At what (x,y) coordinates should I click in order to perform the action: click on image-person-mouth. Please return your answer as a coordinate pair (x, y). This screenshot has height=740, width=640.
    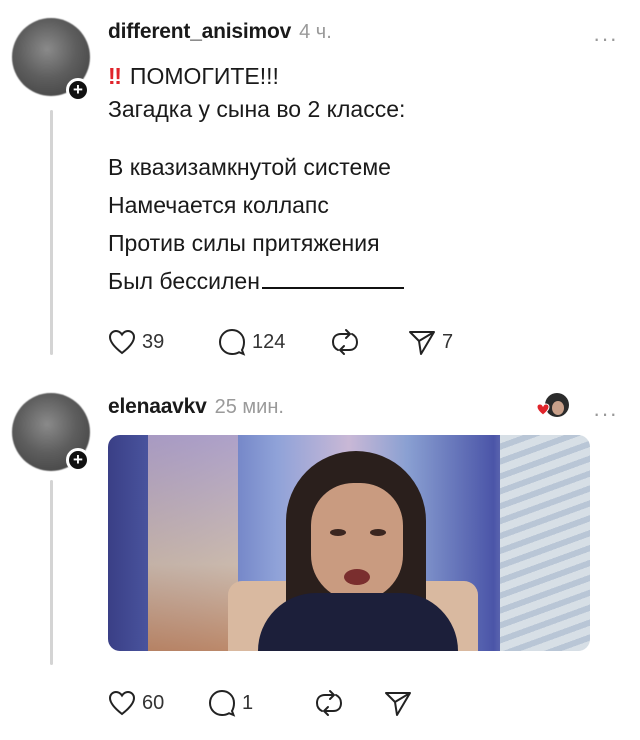
    Looking at the image, I should click on (357, 577).